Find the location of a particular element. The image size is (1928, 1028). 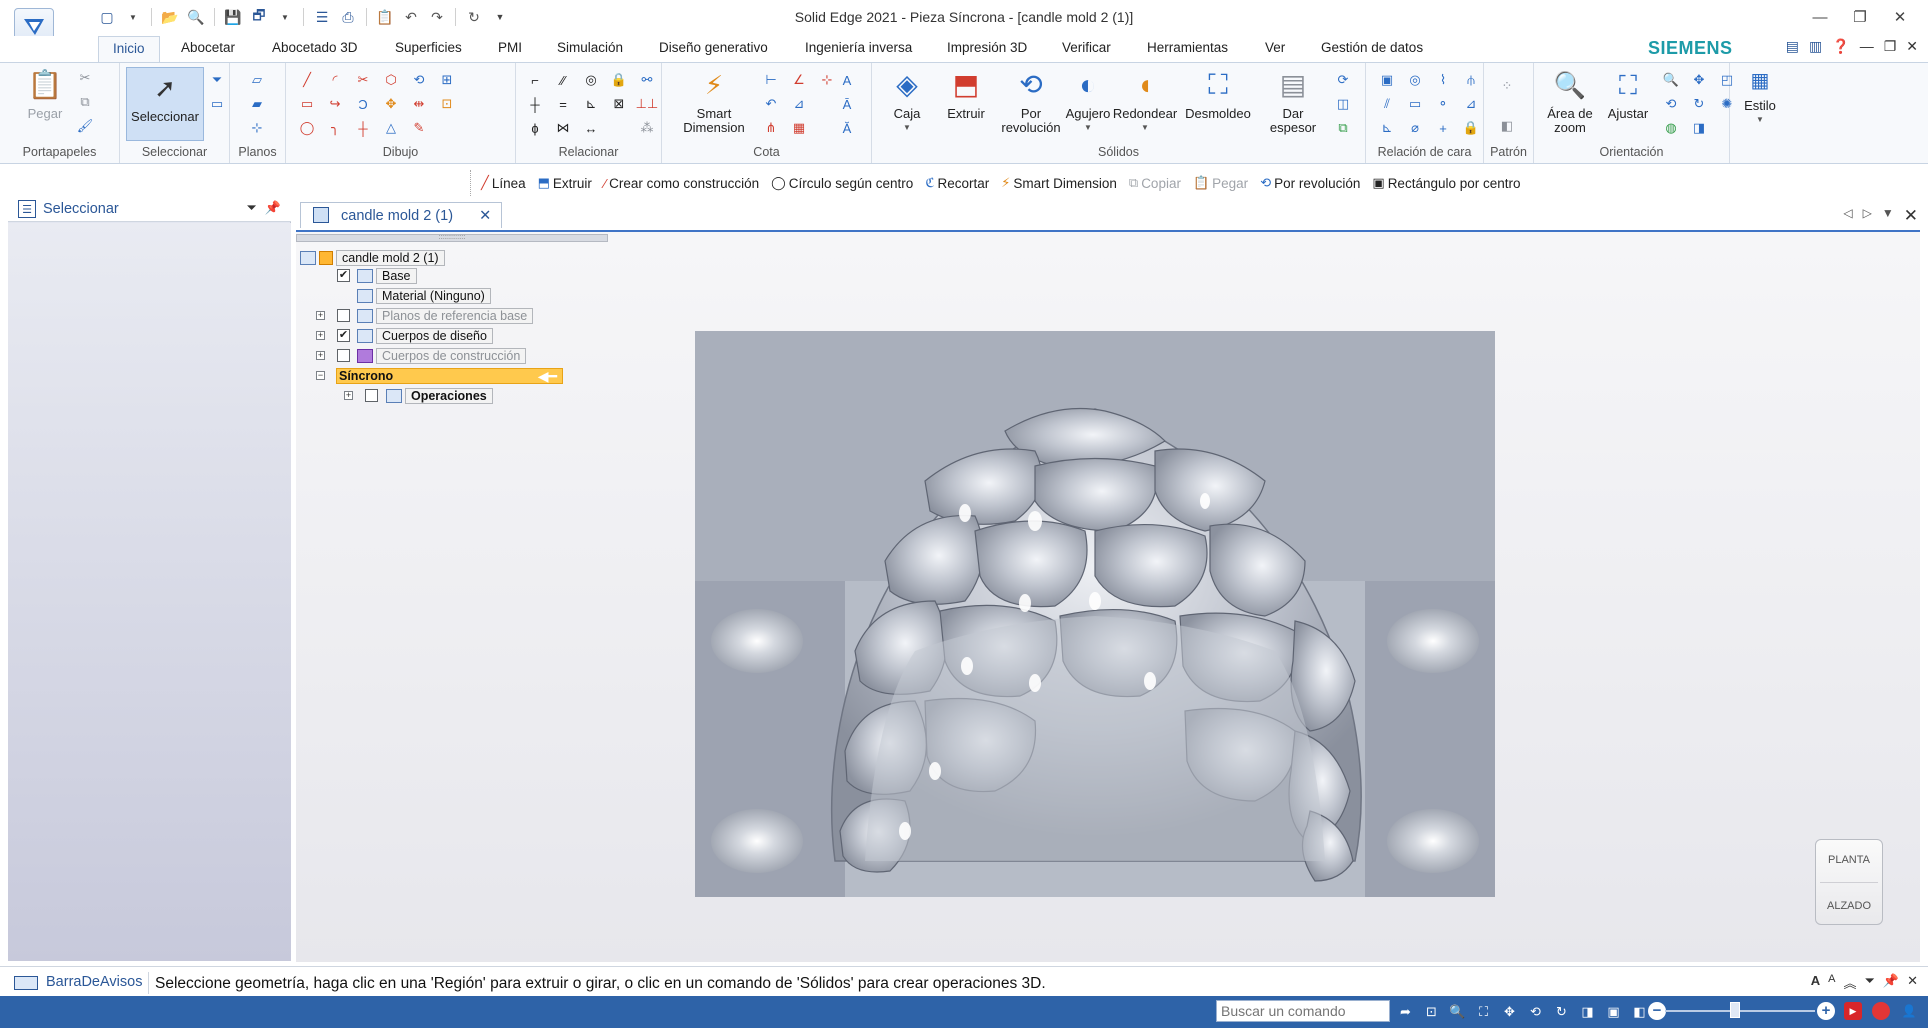

tree-drag-handle: :::::::::::::: is located at coordinates (452, 238).